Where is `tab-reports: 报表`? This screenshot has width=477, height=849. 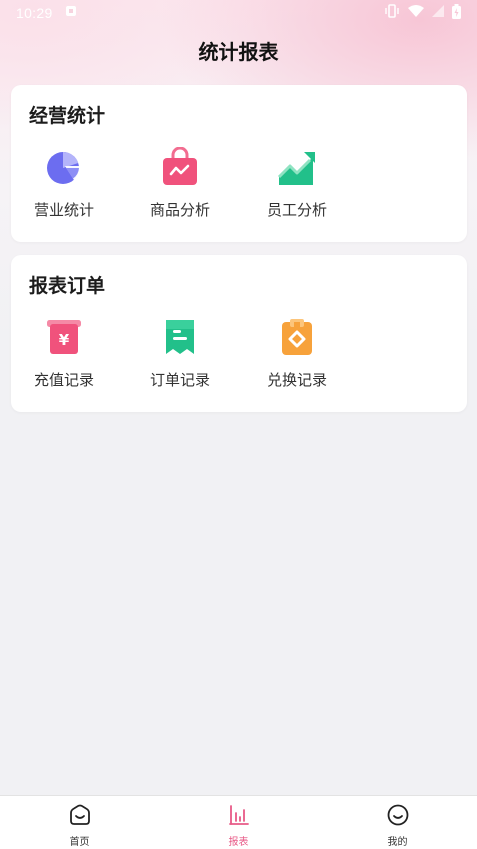 tab-reports: 报表 is located at coordinates (238, 822).